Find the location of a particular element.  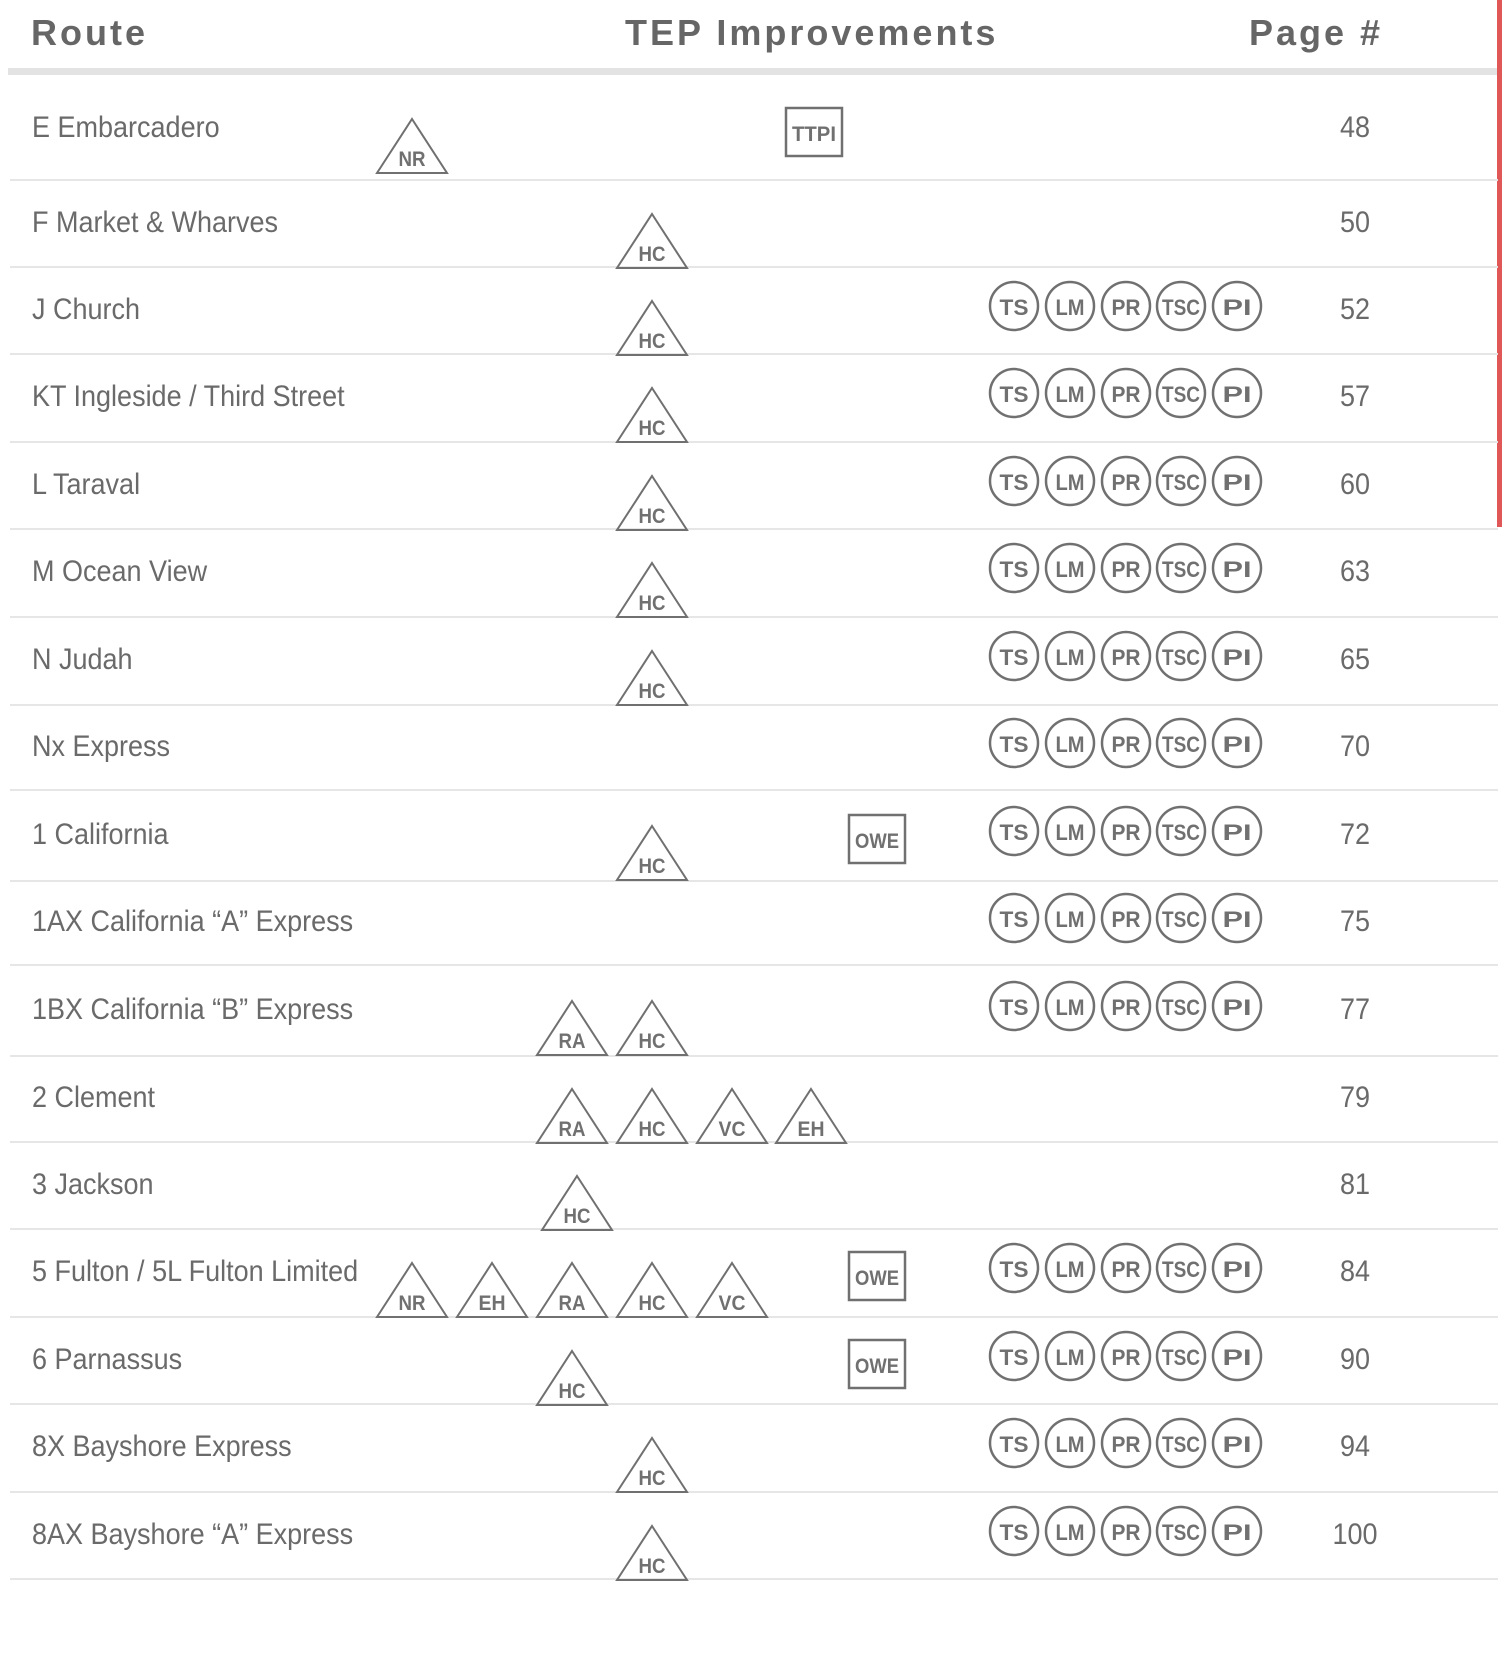

page-number: 79 is located at coordinates (1355, 1098).